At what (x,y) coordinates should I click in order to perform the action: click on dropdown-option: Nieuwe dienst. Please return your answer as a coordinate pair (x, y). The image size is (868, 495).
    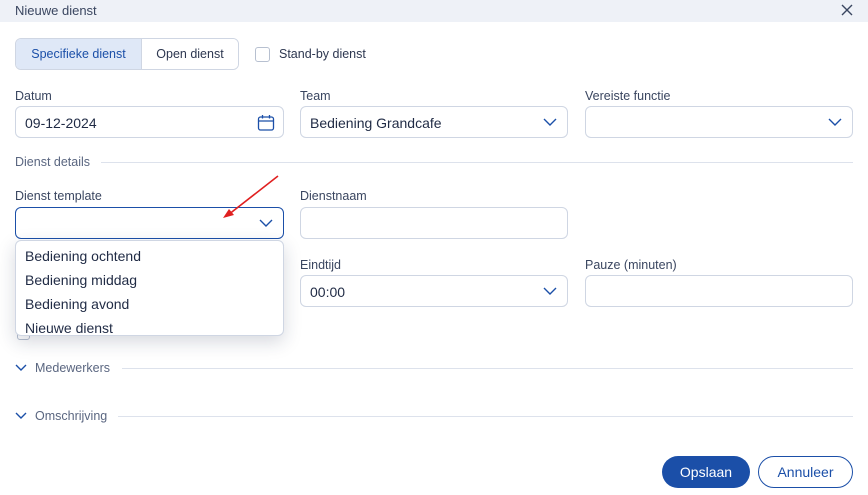
    Looking at the image, I should click on (149, 328).